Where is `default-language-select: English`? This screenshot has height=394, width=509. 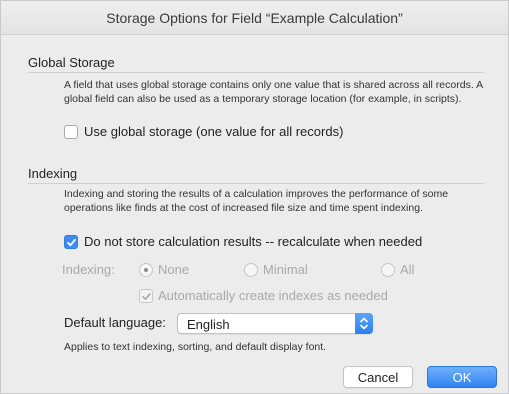
default-language-select: English is located at coordinates (275, 323).